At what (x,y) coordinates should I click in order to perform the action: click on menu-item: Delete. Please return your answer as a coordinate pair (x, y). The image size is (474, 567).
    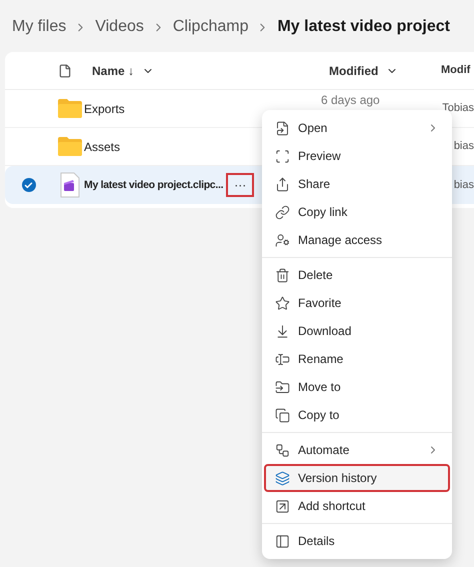
    Looking at the image, I should click on (357, 275).